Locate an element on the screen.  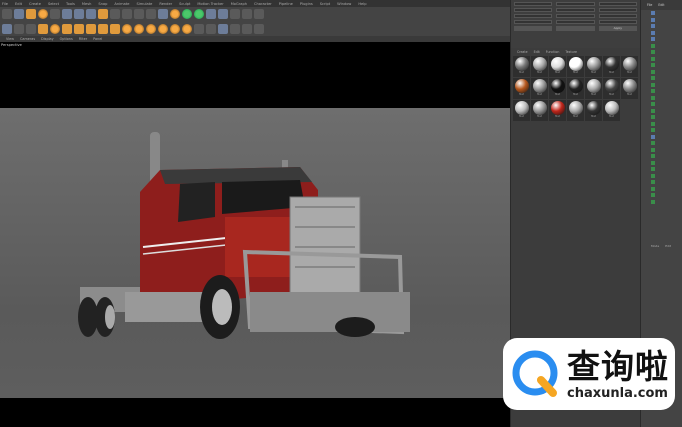
menu-item-snap: Snap is located at coordinates (102, 4).